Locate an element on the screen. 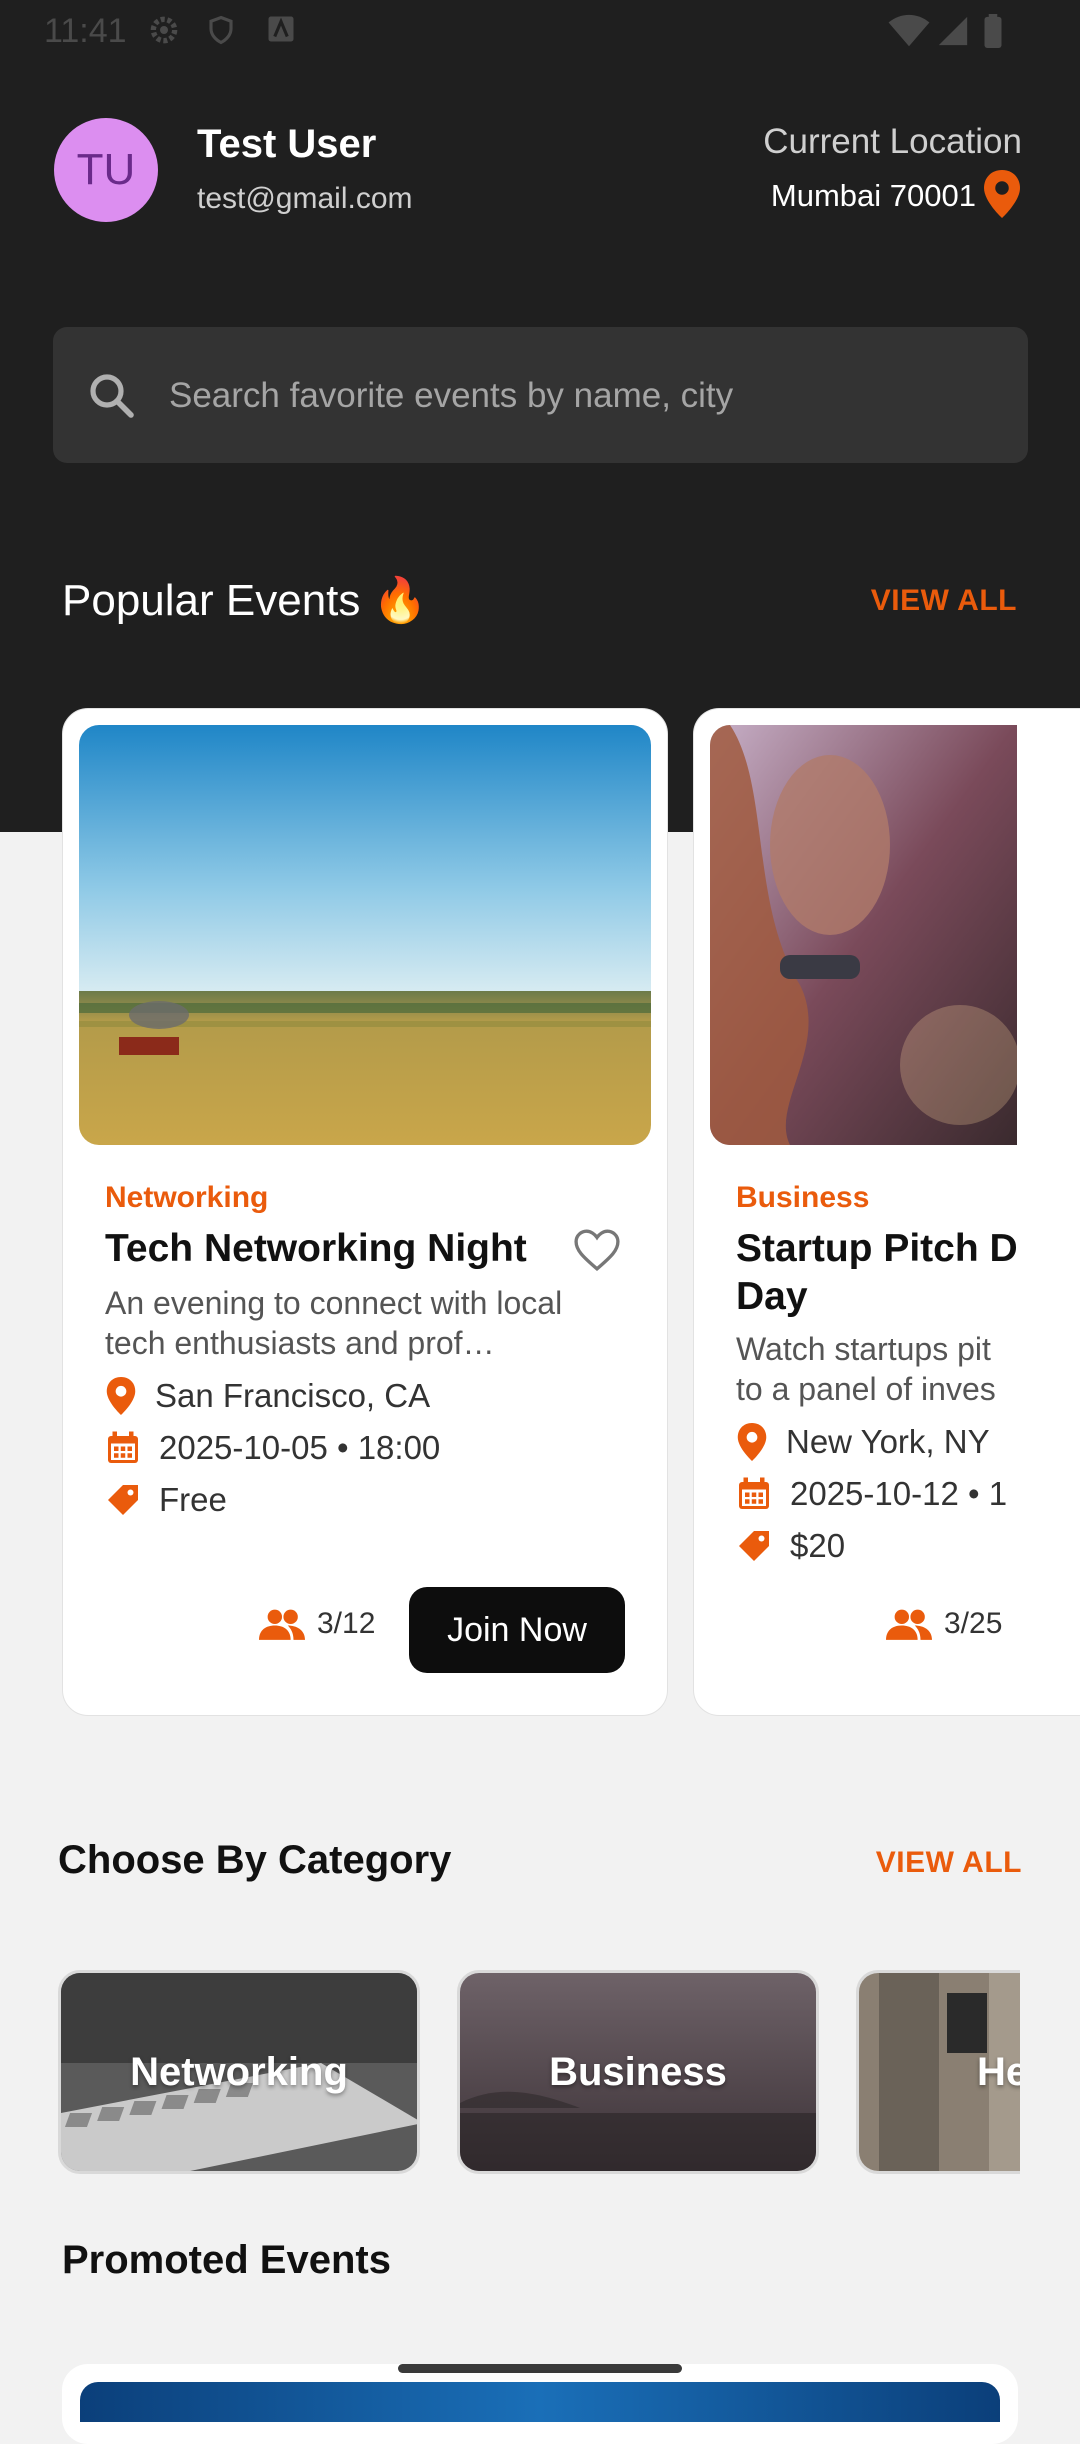  event-location-row: New York, NY is located at coordinates (863, 1442).